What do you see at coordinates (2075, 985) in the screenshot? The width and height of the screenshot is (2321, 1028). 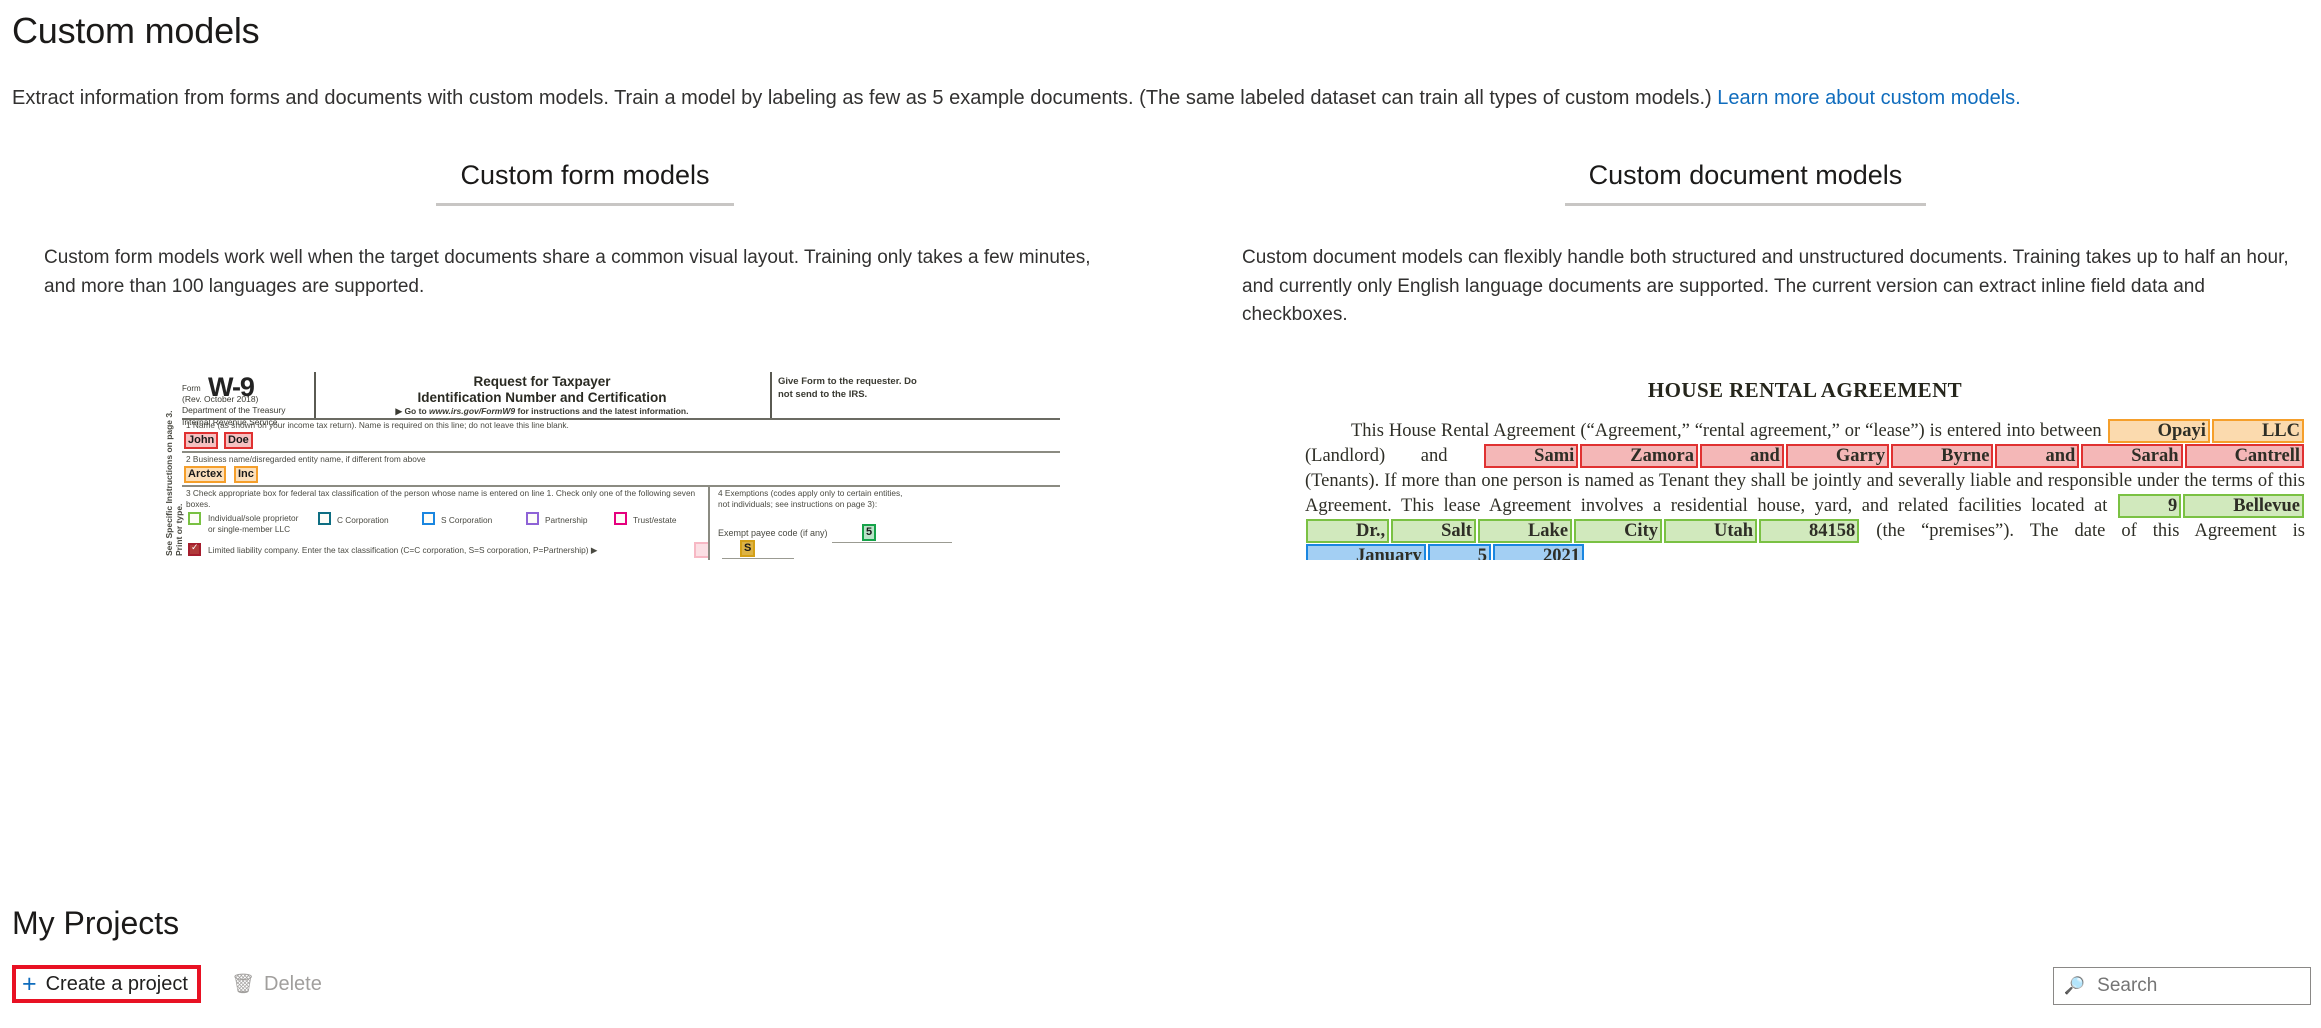 I see `search-icon: 🔍` at bounding box center [2075, 985].